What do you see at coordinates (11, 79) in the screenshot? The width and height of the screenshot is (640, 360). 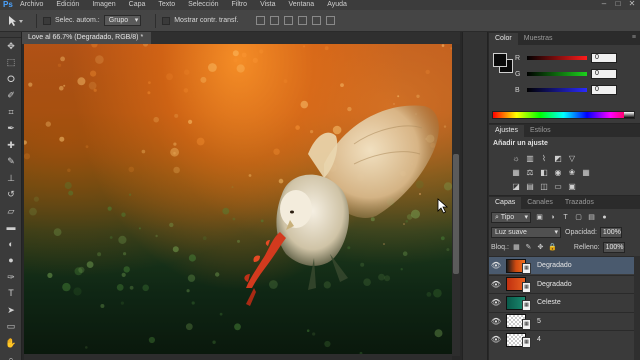 I see `lasso-tool: ⵔ` at bounding box center [11, 79].